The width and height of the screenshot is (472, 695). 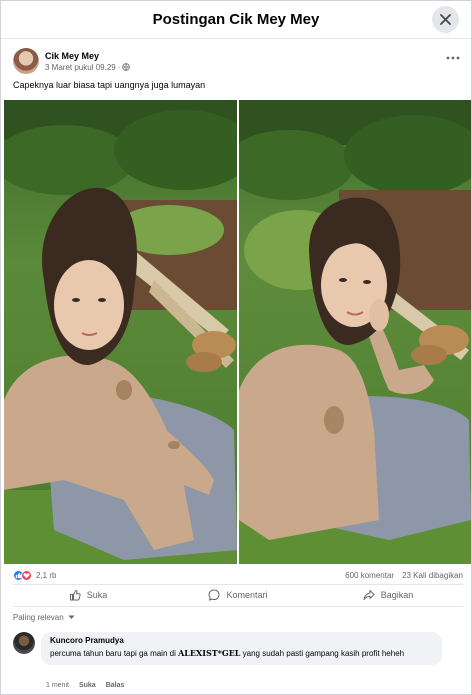 What do you see at coordinates (369, 575) in the screenshot?
I see `comment-count: 600 komentar` at bounding box center [369, 575].